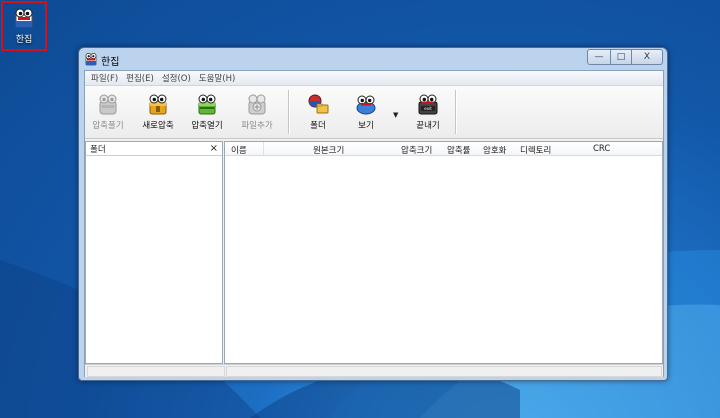 This screenshot has height=418, width=720. Describe the element at coordinates (373, 59) in the screenshot. I see `title-bar: 한집 — □ X` at that location.